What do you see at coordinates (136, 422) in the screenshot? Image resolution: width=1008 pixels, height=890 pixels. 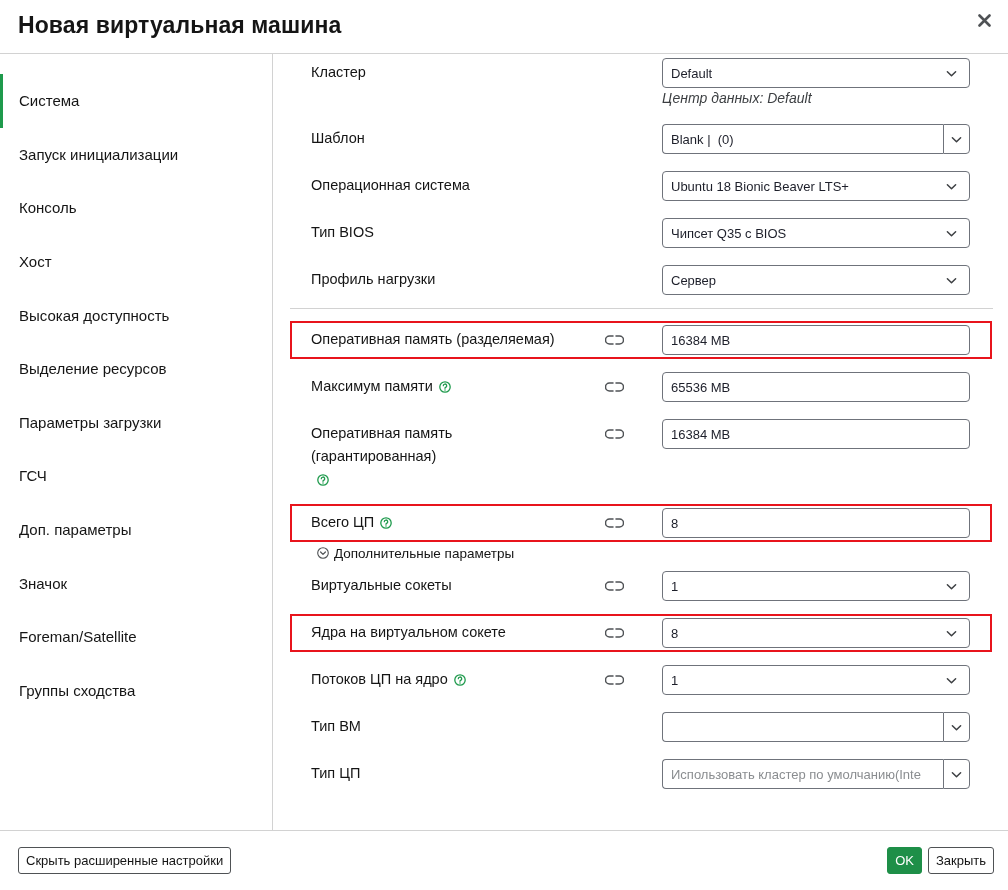 I see `nav-item: Параметры загрузки` at bounding box center [136, 422].